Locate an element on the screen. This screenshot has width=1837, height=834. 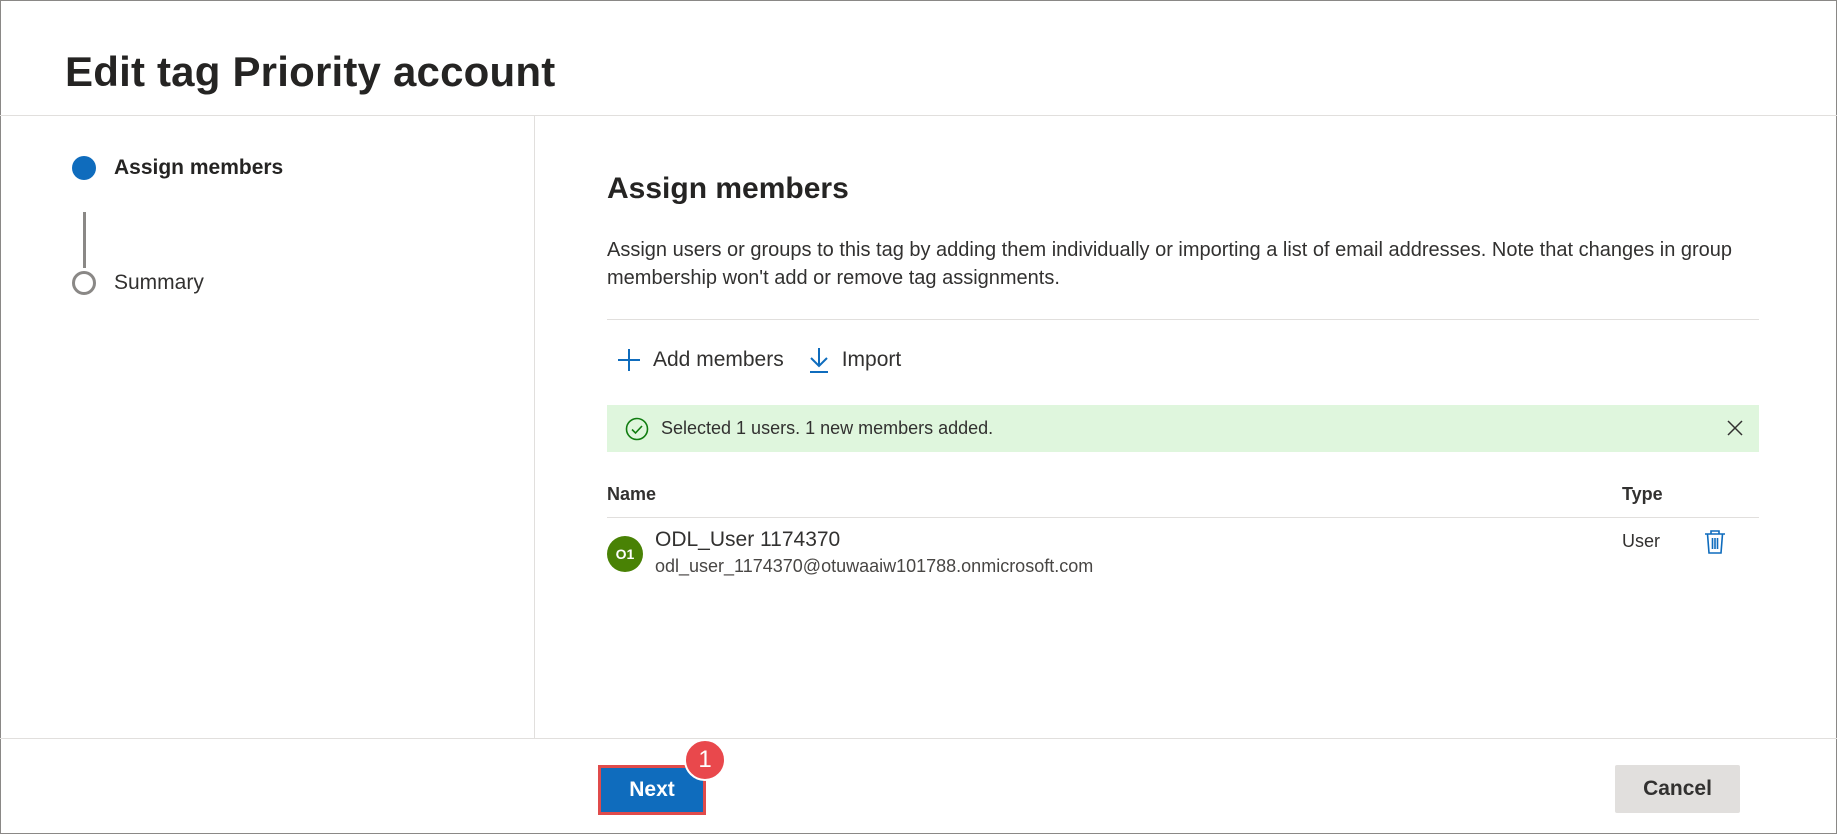
step-label: Summary is located at coordinates (159, 282).